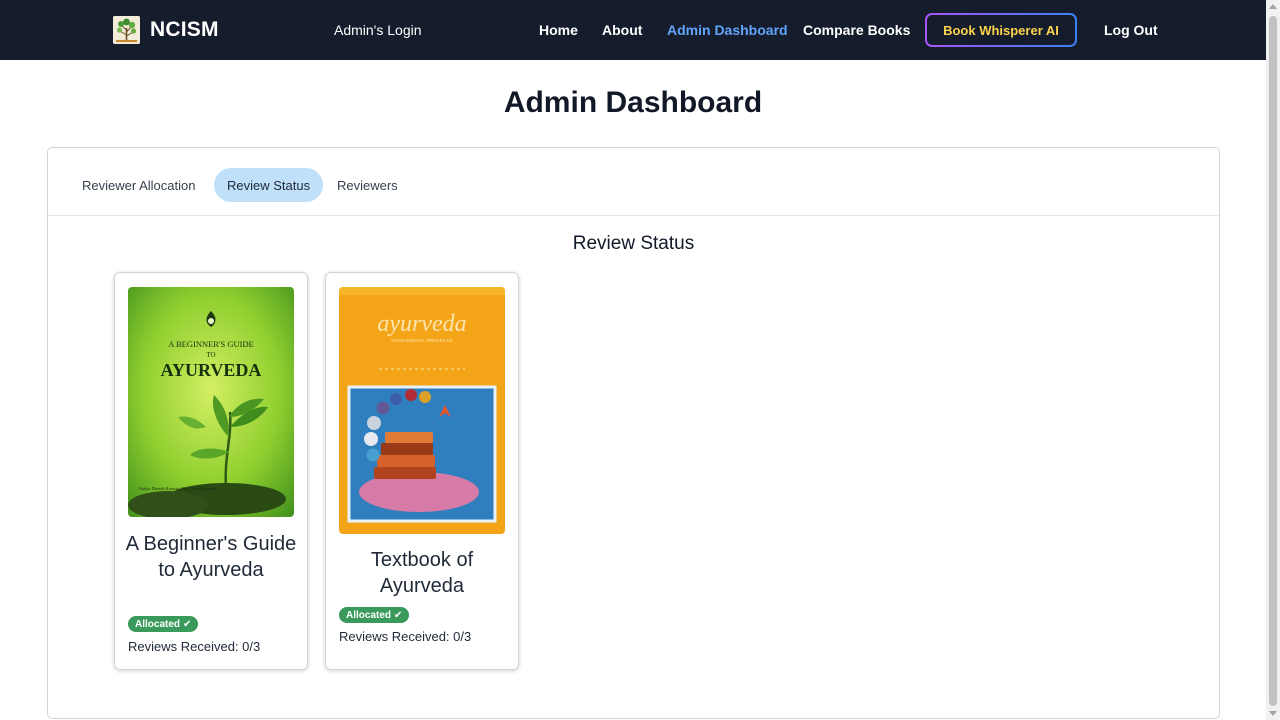 The image size is (1280, 720). Describe the element at coordinates (422, 410) in the screenshot. I see `book-cover-image: ayurveda FUNDAMENTAL PRINCIPLES` at that location.